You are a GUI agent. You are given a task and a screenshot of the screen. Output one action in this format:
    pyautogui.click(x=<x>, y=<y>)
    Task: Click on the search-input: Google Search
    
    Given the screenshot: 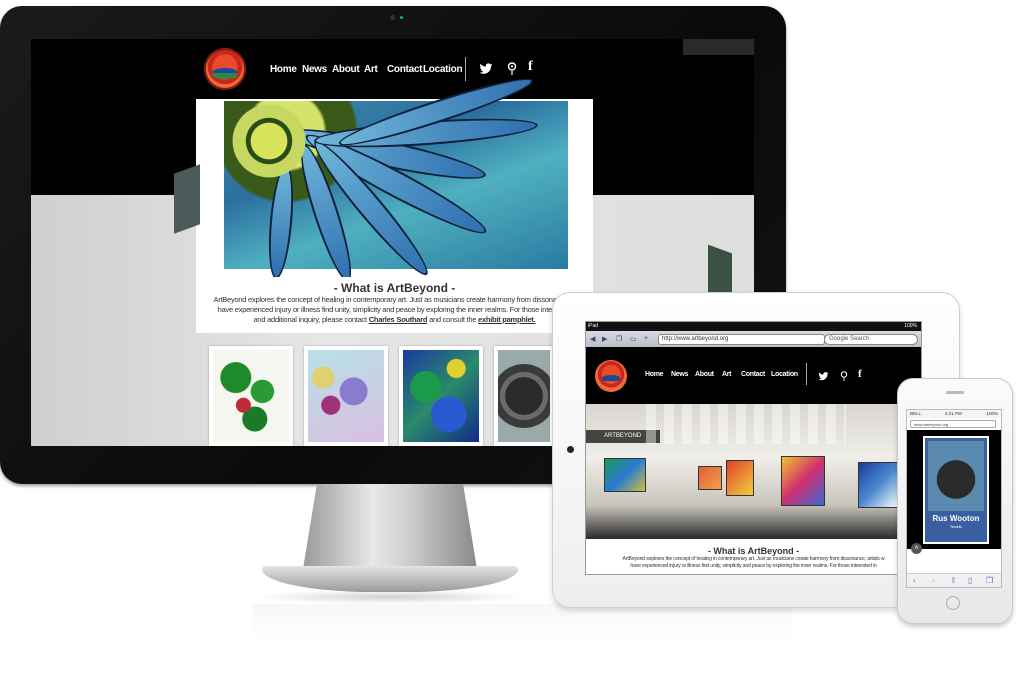 What is the action you would take?
    pyautogui.click(x=871, y=339)
    